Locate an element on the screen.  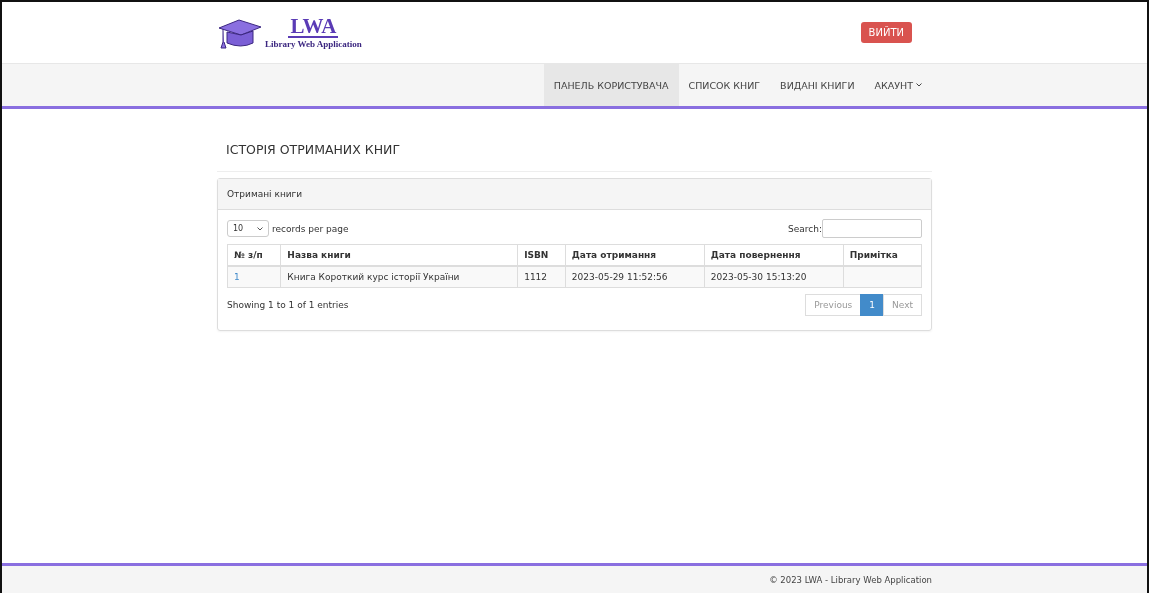
page-title: ІСТОРІЯ ОТРИМАНИХ КНИГ is located at coordinates (574, 140).